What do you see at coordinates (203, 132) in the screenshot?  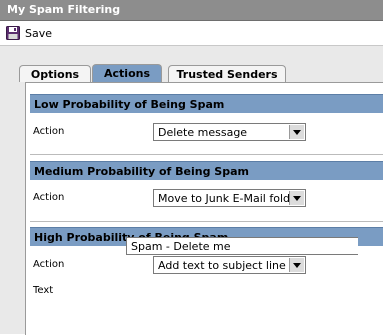 I see `low-action-value: Delete message` at bounding box center [203, 132].